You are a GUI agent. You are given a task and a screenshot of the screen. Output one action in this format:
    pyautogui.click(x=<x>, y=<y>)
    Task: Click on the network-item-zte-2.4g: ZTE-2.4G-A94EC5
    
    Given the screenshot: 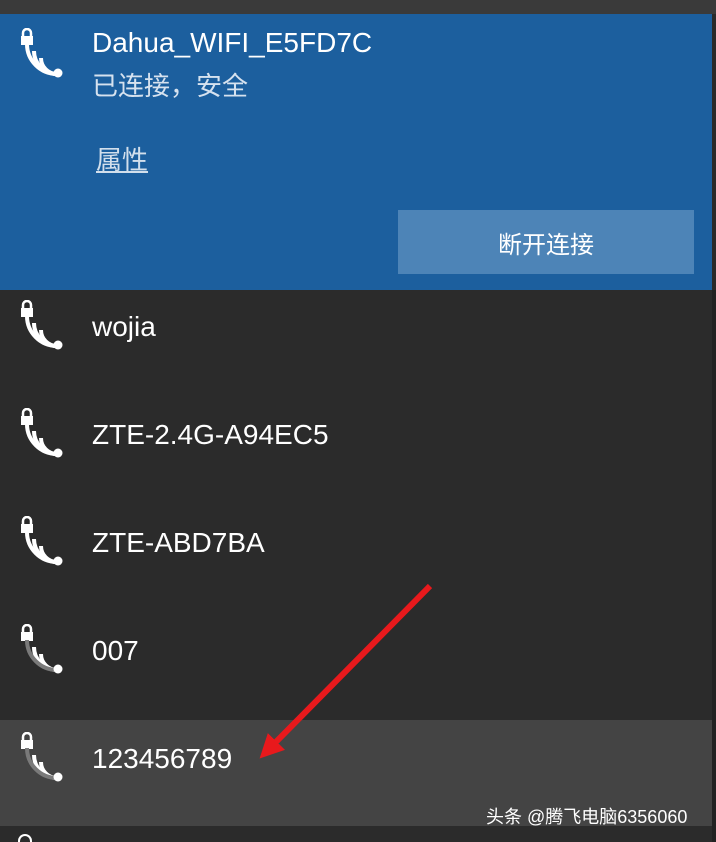 What is the action you would take?
    pyautogui.click(x=356, y=451)
    